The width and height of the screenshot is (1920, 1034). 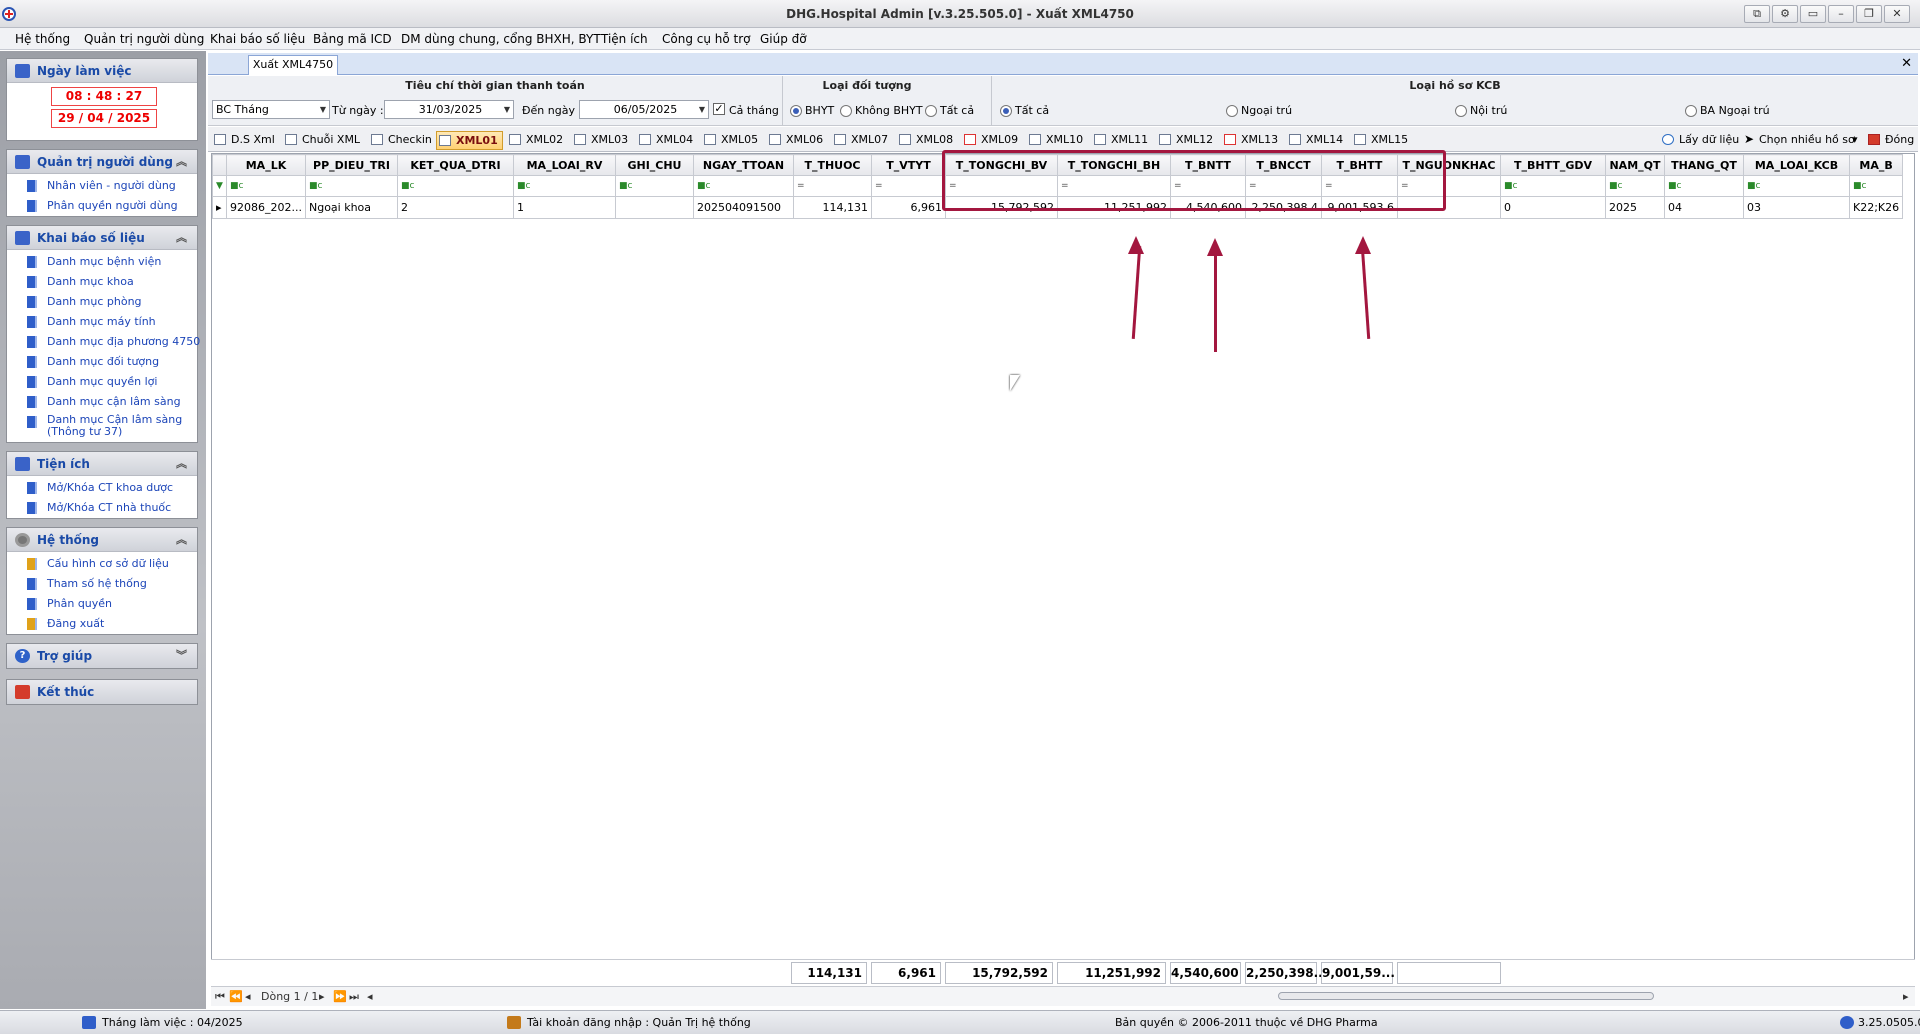 What do you see at coordinates (102, 425) in the screenshot?
I see `sidebar-item-paraclinical-tt37: Danh mục Cận lâm sàng (Thông tư 37)` at bounding box center [102, 425].